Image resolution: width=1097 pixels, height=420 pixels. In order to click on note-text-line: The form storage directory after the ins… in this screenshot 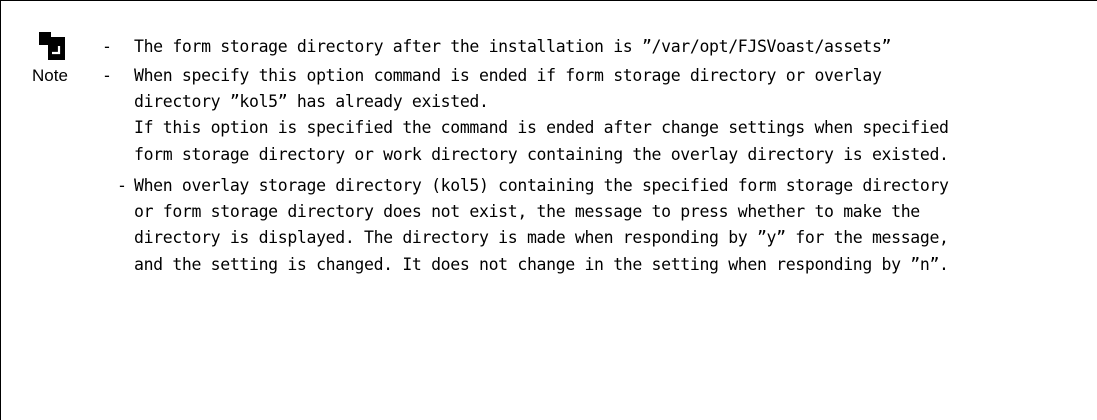, I will do `click(513, 46)`.